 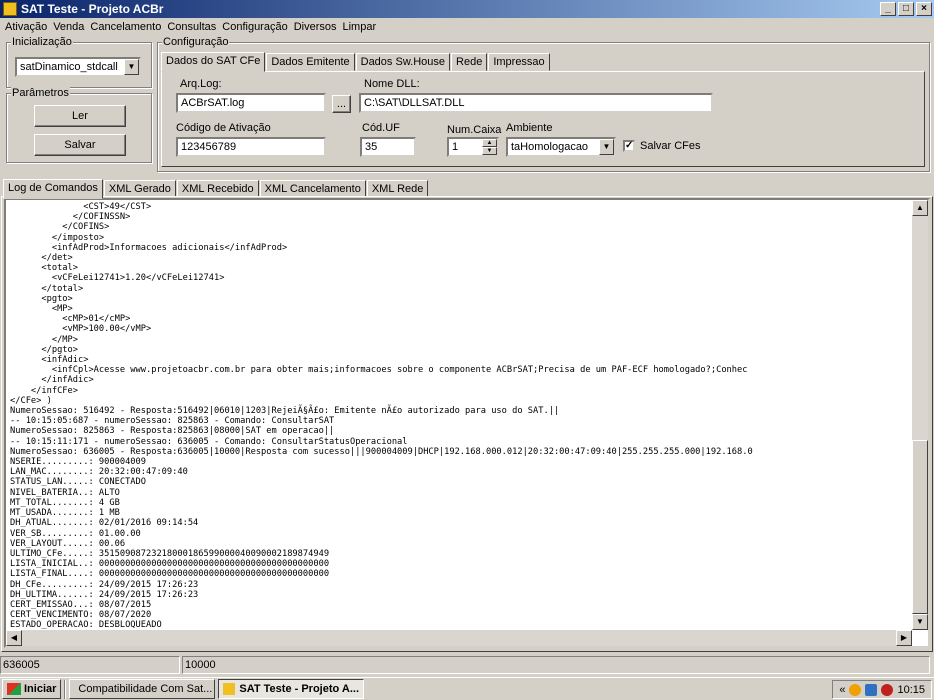 I want to click on scroll-thumb, so click(x=920, y=527).